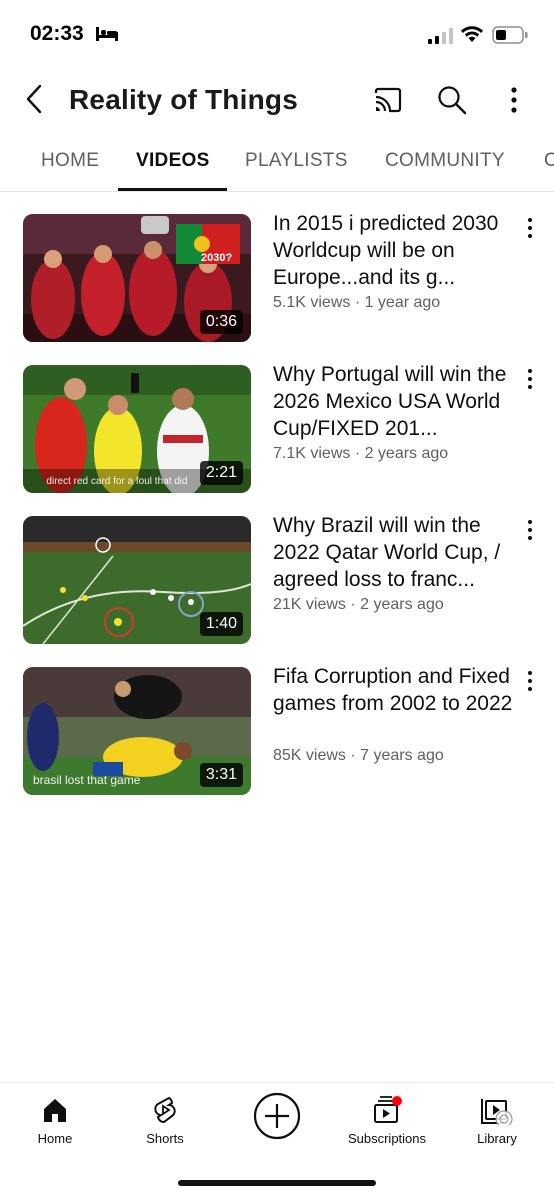  What do you see at coordinates (361, 453) in the screenshot?
I see `video-meta: 7.1K views · 2 years ago` at bounding box center [361, 453].